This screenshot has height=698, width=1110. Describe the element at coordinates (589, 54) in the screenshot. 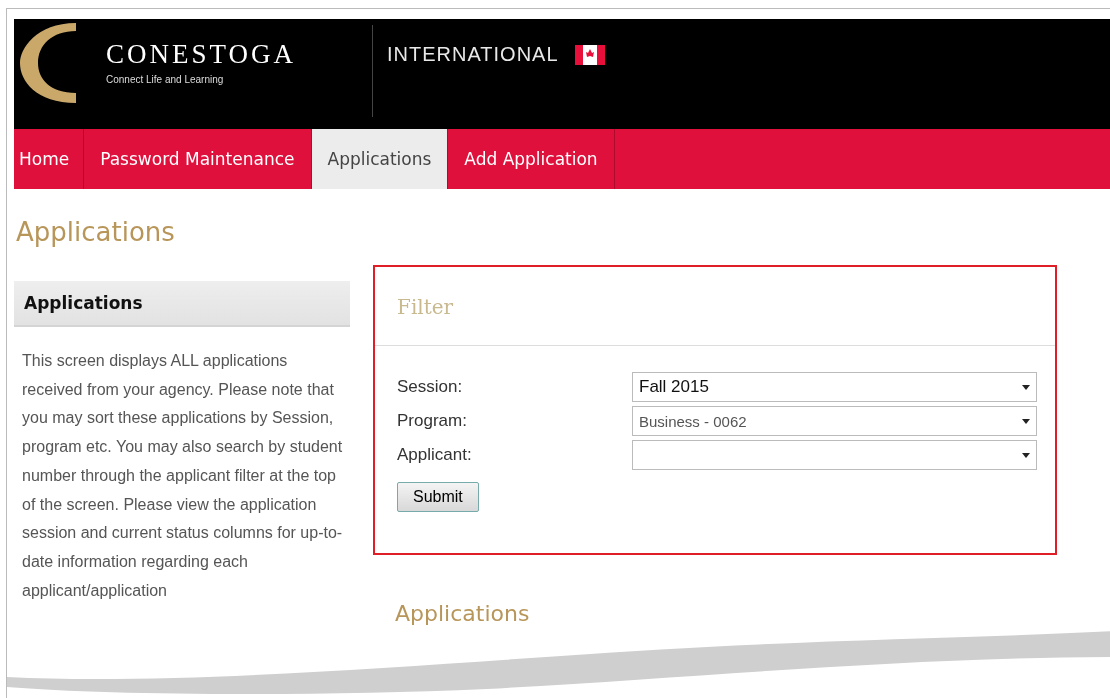

I see `canada-flag-icon` at that location.